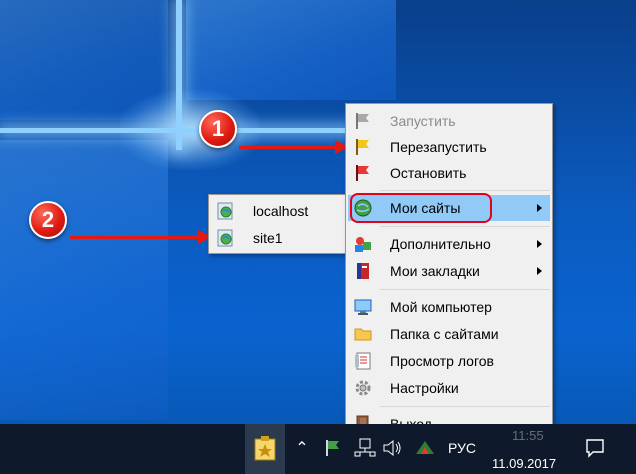 Image resolution: width=636 pixels, height=474 pixels. What do you see at coordinates (524, 463) in the screenshot?
I see `clock-date: 11.09.2017` at bounding box center [524, 463].